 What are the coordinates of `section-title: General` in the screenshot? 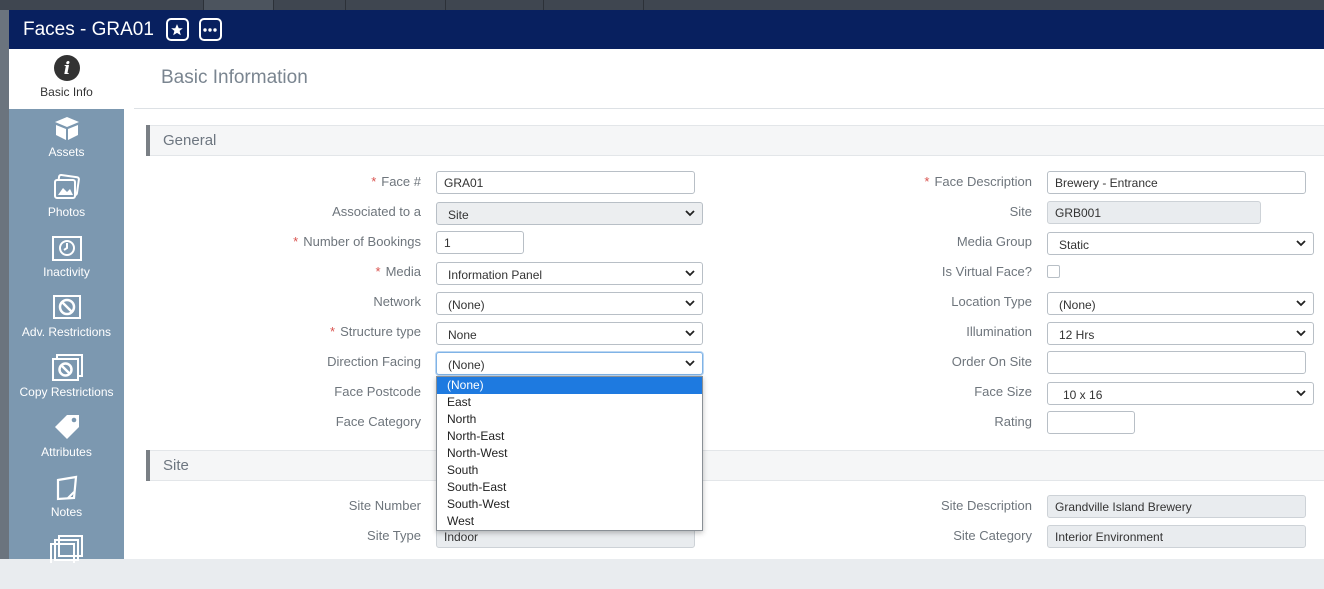 It's located at (190, 140).